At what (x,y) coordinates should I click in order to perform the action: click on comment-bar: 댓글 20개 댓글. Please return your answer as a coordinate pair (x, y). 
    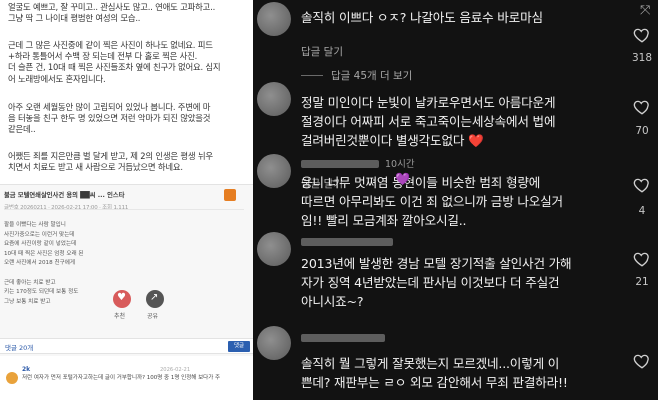
    Looking at the image, I should click on (126, 346).